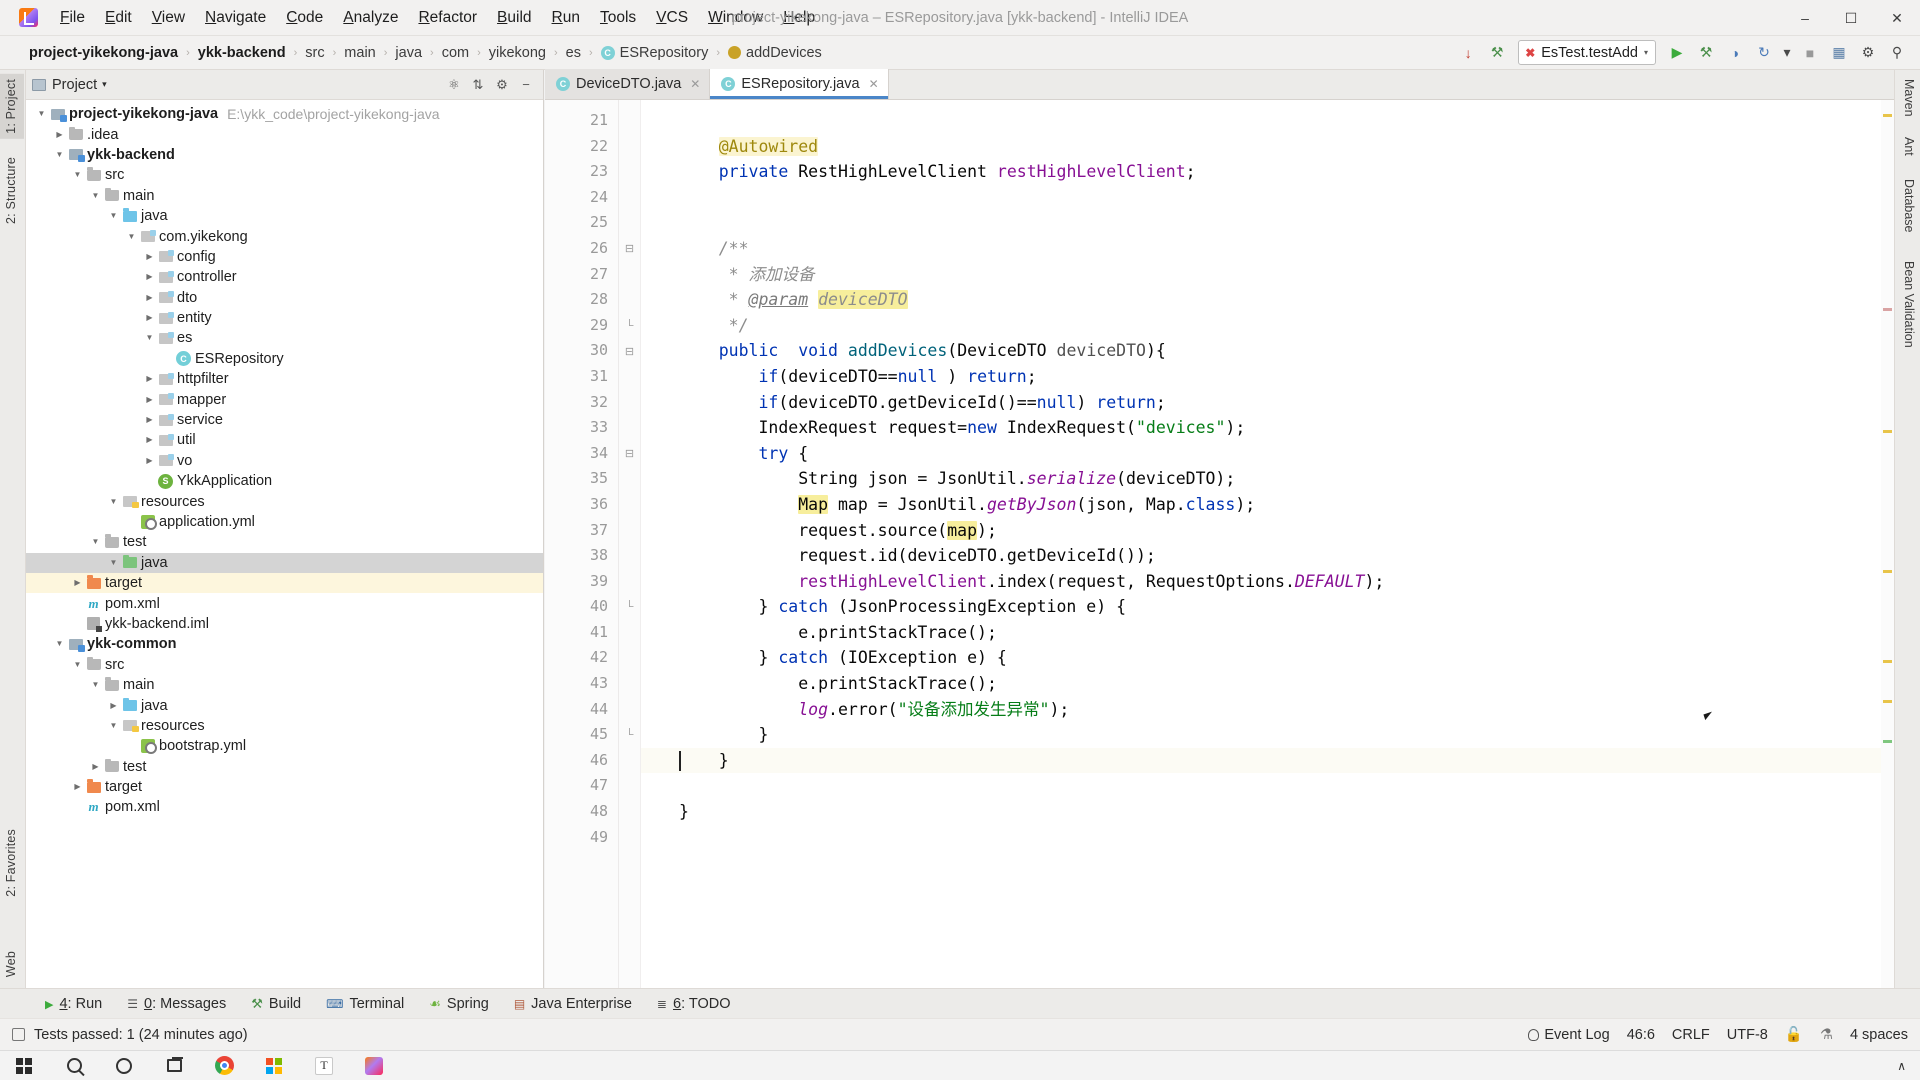 Image resolution: width=1920 pixels, height=1080 pixels. Describe the element at coordinates (174, 1065) in the screenshot. I see `task-view-icon` at that location.